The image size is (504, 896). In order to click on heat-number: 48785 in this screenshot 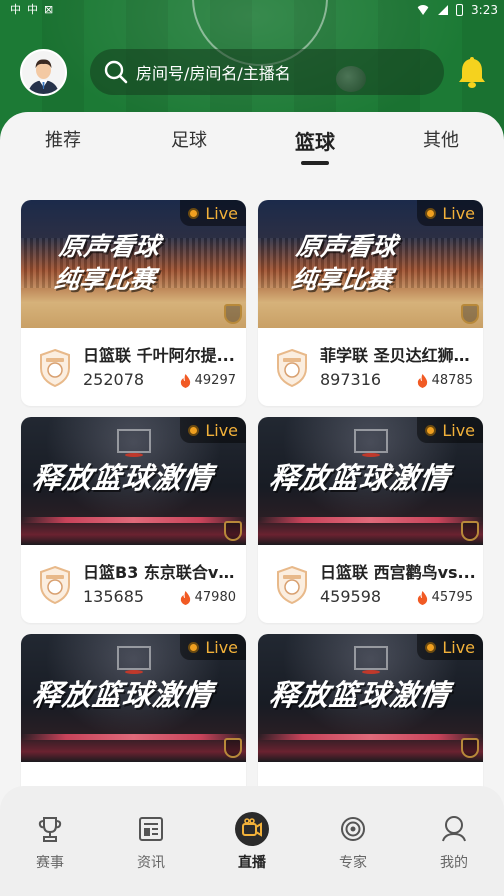, I will do `click(452, 380)`.